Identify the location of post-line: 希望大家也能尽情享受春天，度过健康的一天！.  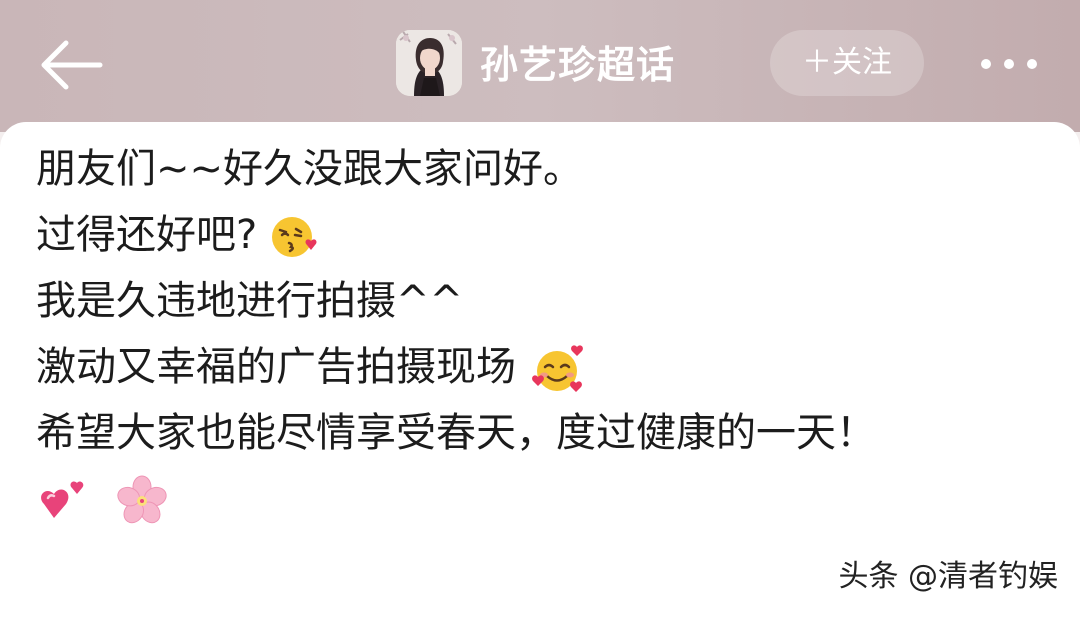
(456, 433).